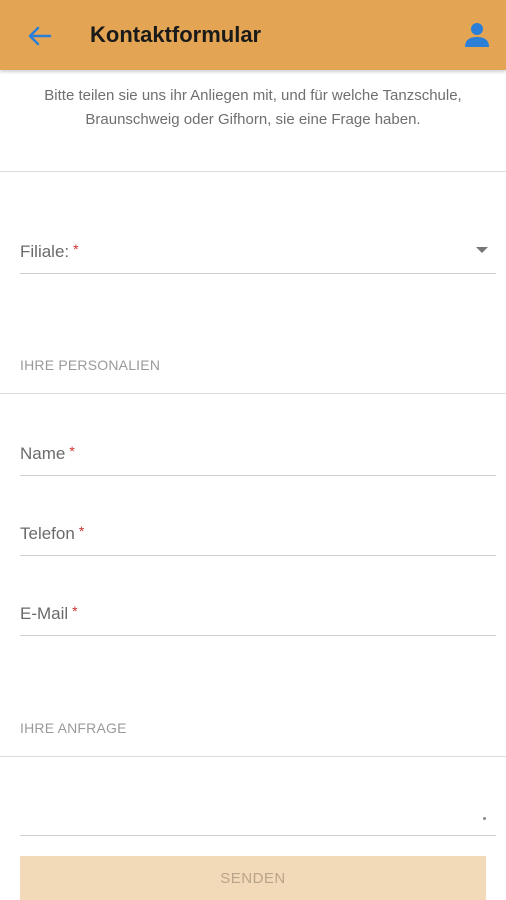 The width and height of the screenshot is (506, 900). Describe the element at coordinates (52, 533) in the screenshot. I see `phone-label: Telefon *` at that location.